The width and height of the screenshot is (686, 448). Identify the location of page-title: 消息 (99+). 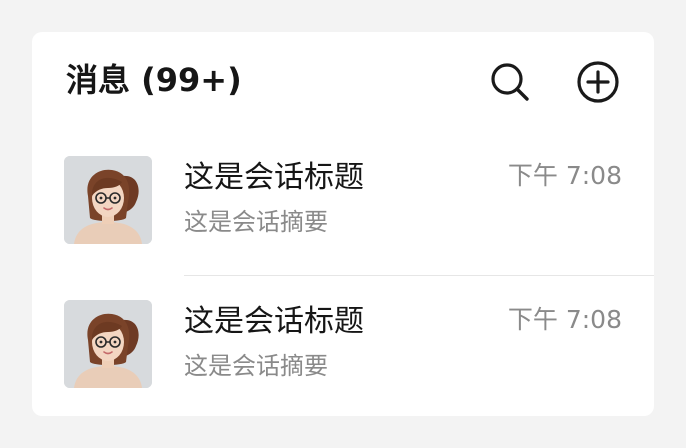
(154, 80).